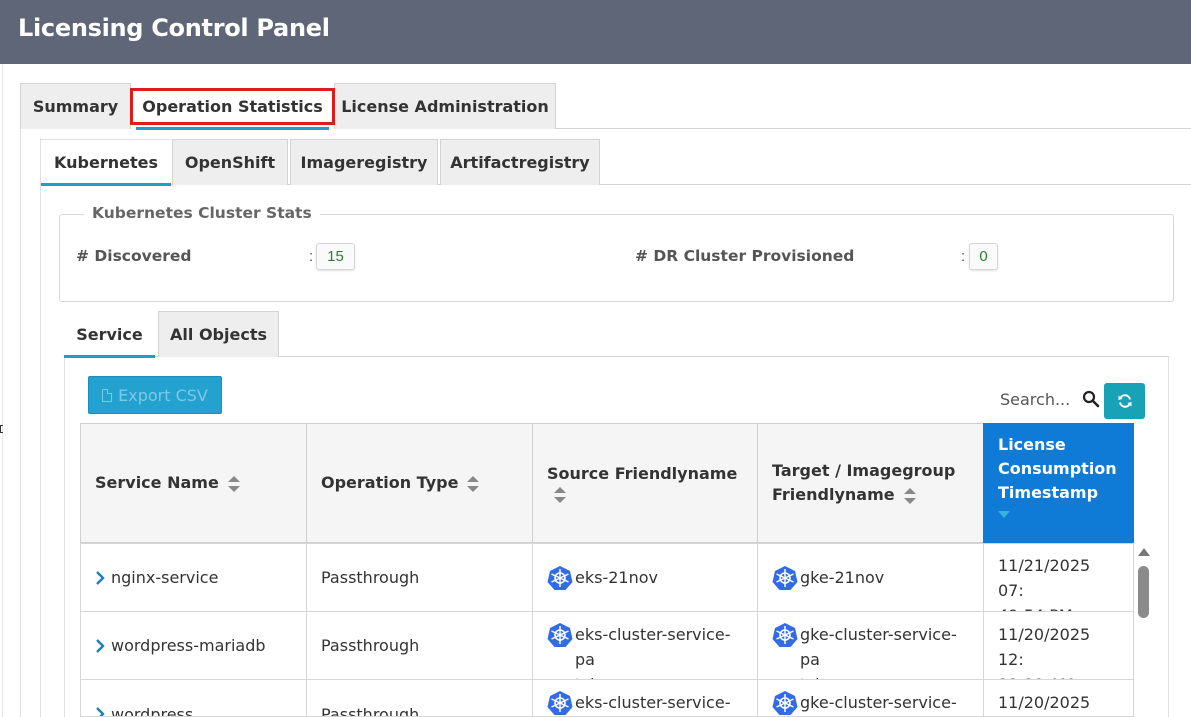 Image resolution: width=1191 pixels, height=717 pixels. I want to click on tab-kubernetes: Kubernetes, so click(106, 162).